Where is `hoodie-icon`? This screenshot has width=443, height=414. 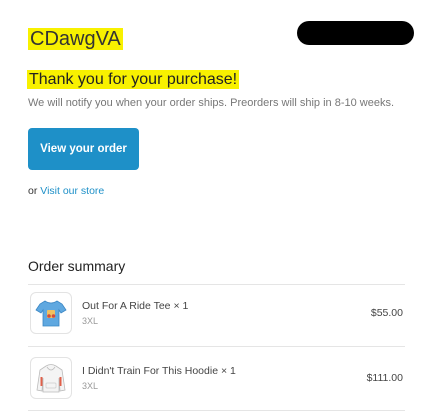 hoodie-icon is located at coordinates (51, 378).